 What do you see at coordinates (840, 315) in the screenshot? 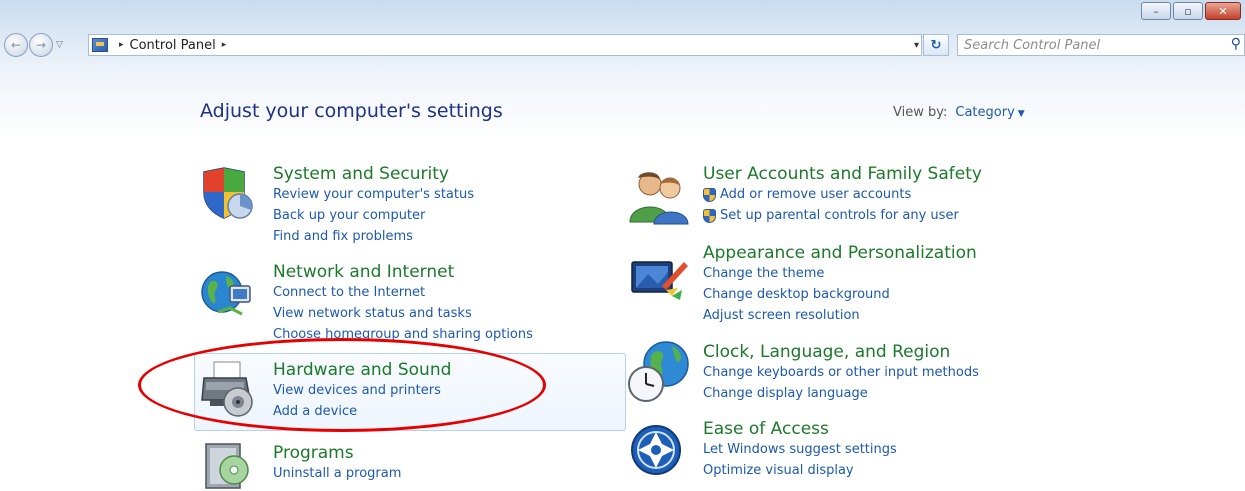
I see `screen-resolution-link: Adjust screen resolution` at bounding box center [840, 315].